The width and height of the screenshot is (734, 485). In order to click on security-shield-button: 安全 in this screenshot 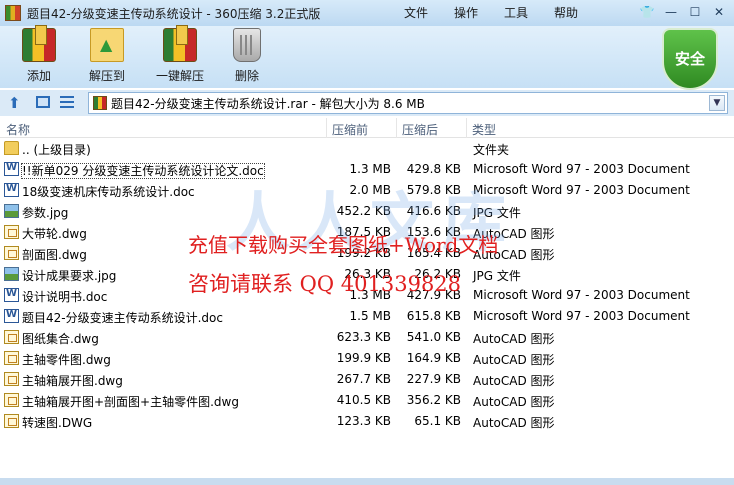, I will do `click(690, 59)`.